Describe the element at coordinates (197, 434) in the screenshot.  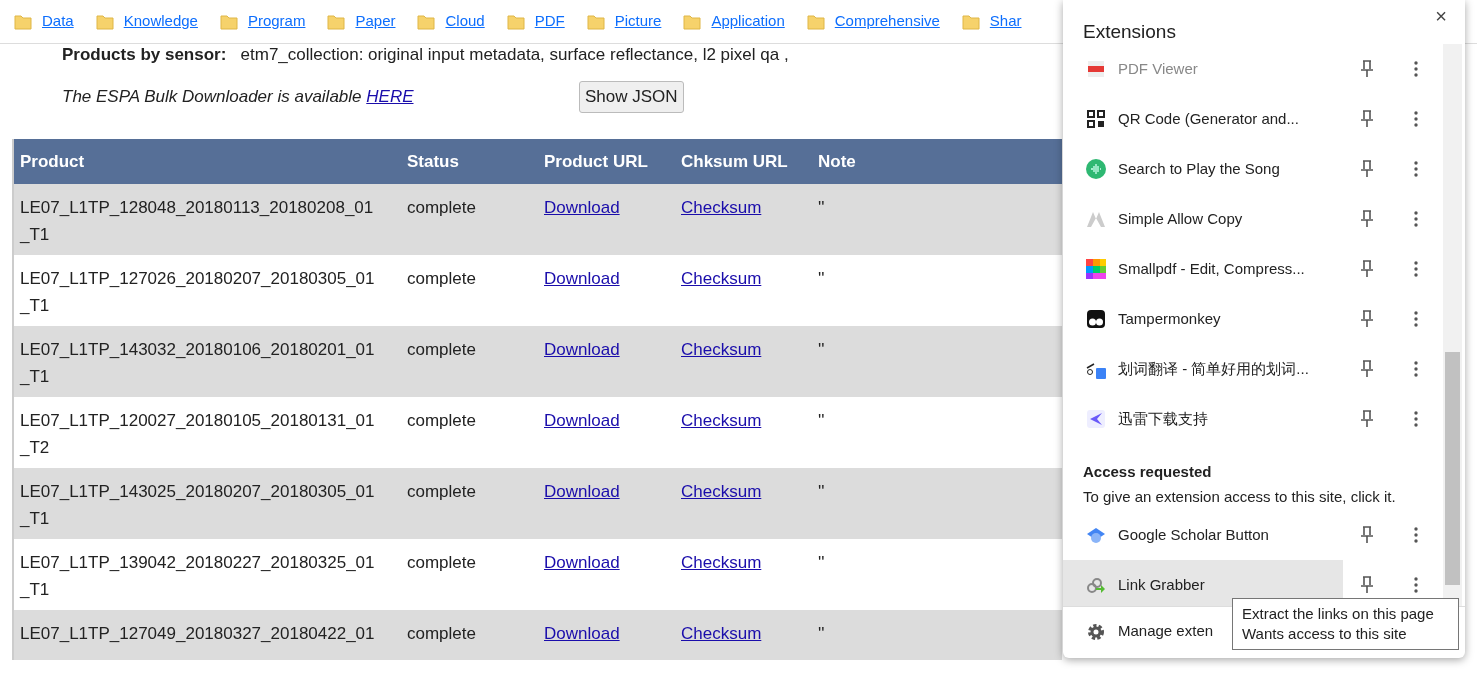
I see `product-cell-text: LE07_L1TP_120027_20180105_20180131_01 _T2` at that location.